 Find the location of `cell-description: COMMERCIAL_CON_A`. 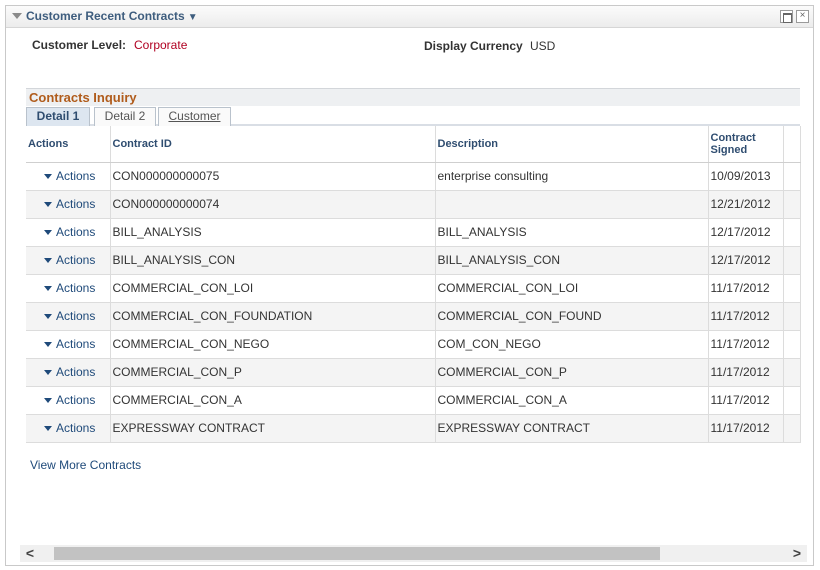

cell-description: COMMERCIAL_CON_A is located at coordinates (572, 400).